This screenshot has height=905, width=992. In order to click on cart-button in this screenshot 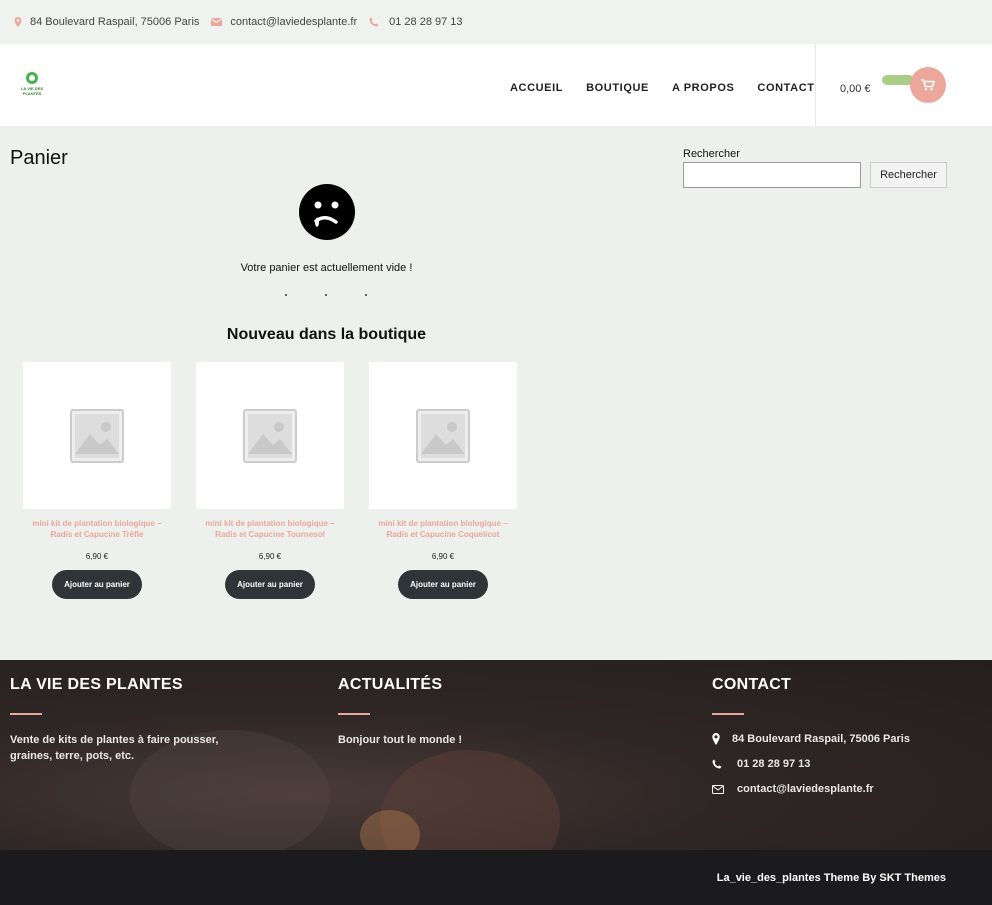, I will do `click(928, 85)`.